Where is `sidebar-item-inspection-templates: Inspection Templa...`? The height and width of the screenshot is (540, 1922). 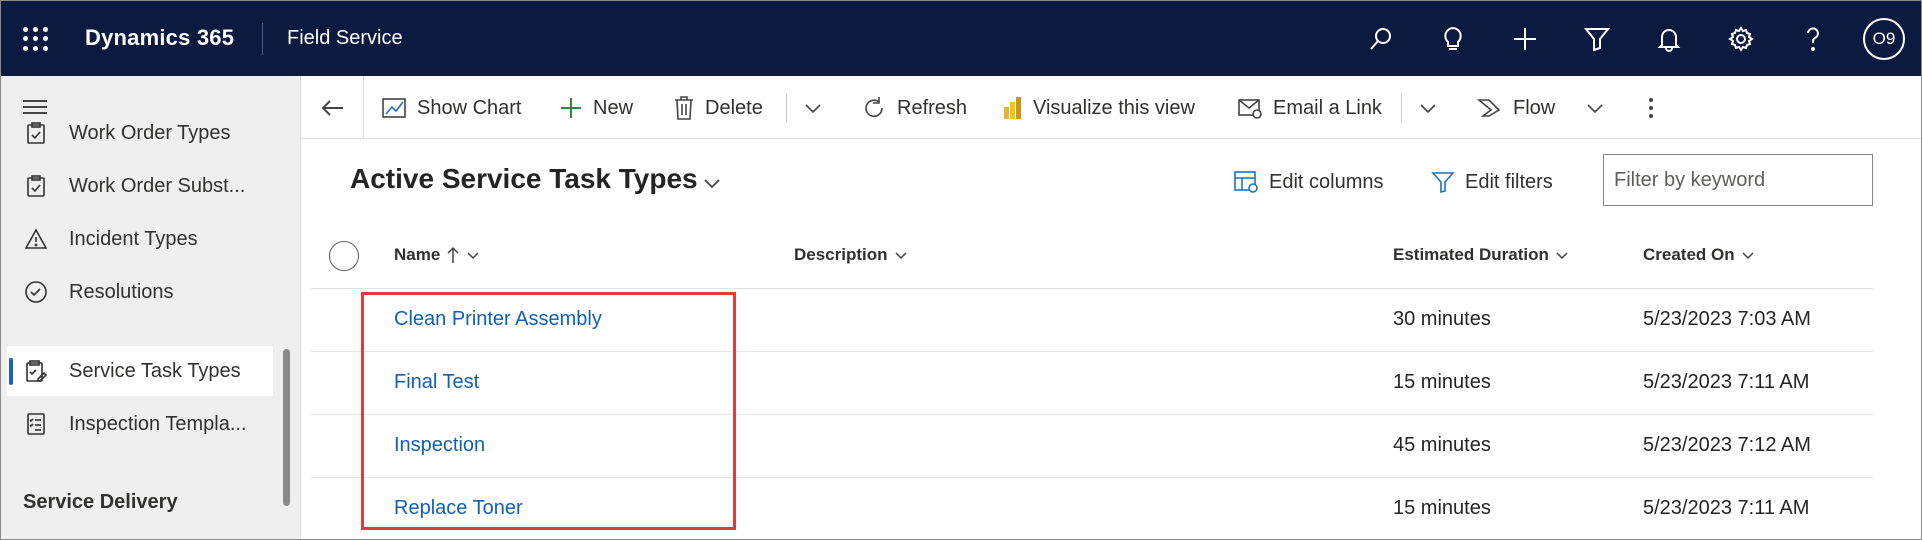
sidebar-item-inspection-templates: Inspection Templa... is located at coordinates (140, 424).